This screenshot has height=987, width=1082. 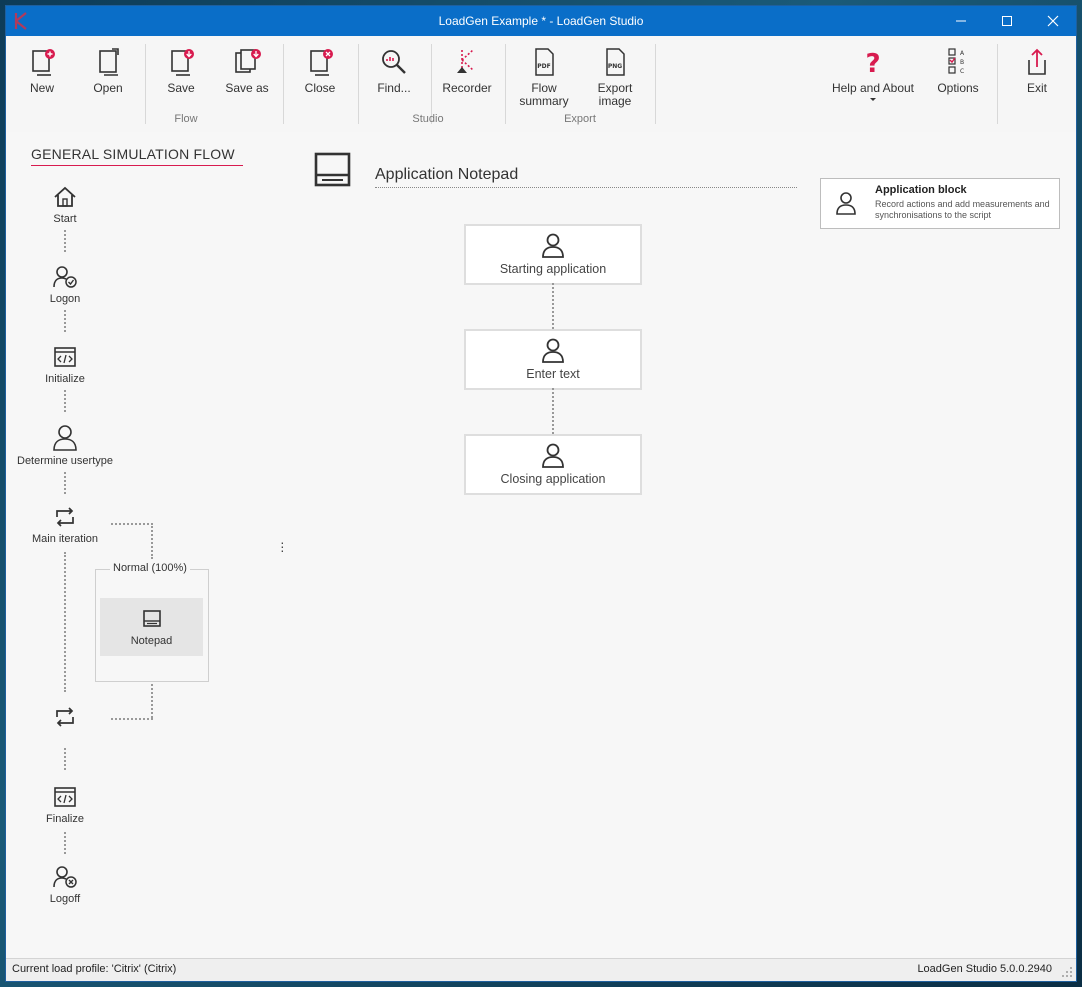 I want to click on new-button: New, so click(x=42, y=77).